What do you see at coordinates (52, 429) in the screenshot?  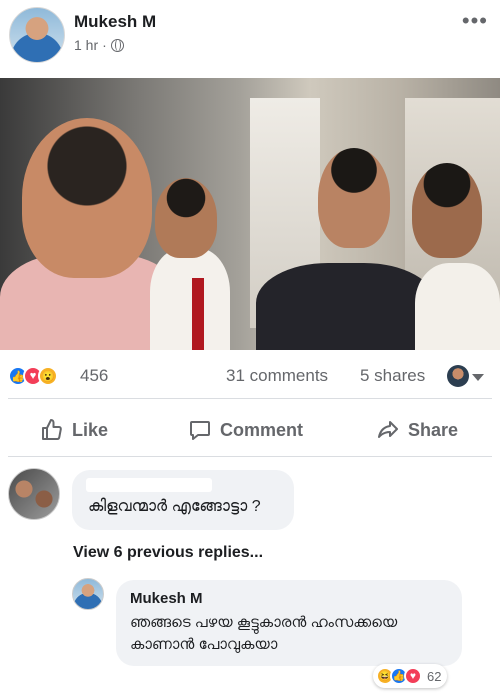 I see `thumbs-up-icon` at bounding box center [52, 429].